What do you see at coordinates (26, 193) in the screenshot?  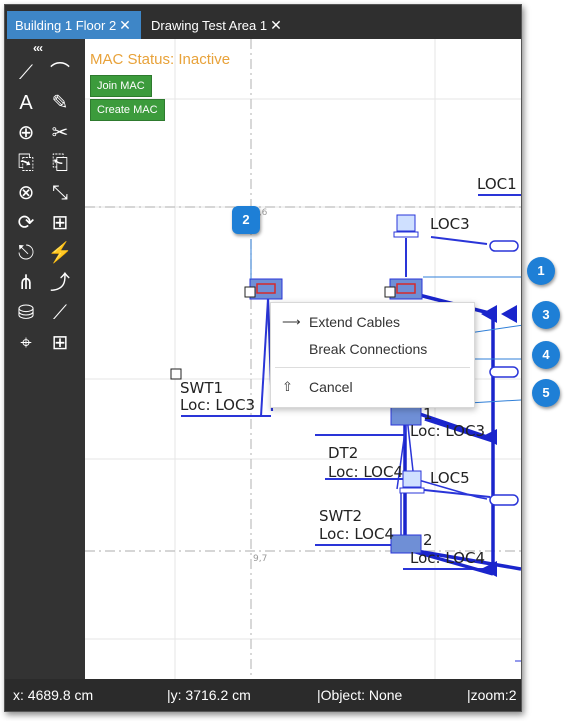 I see `delete-icon: ⊗` at bounding box center [26, 193].